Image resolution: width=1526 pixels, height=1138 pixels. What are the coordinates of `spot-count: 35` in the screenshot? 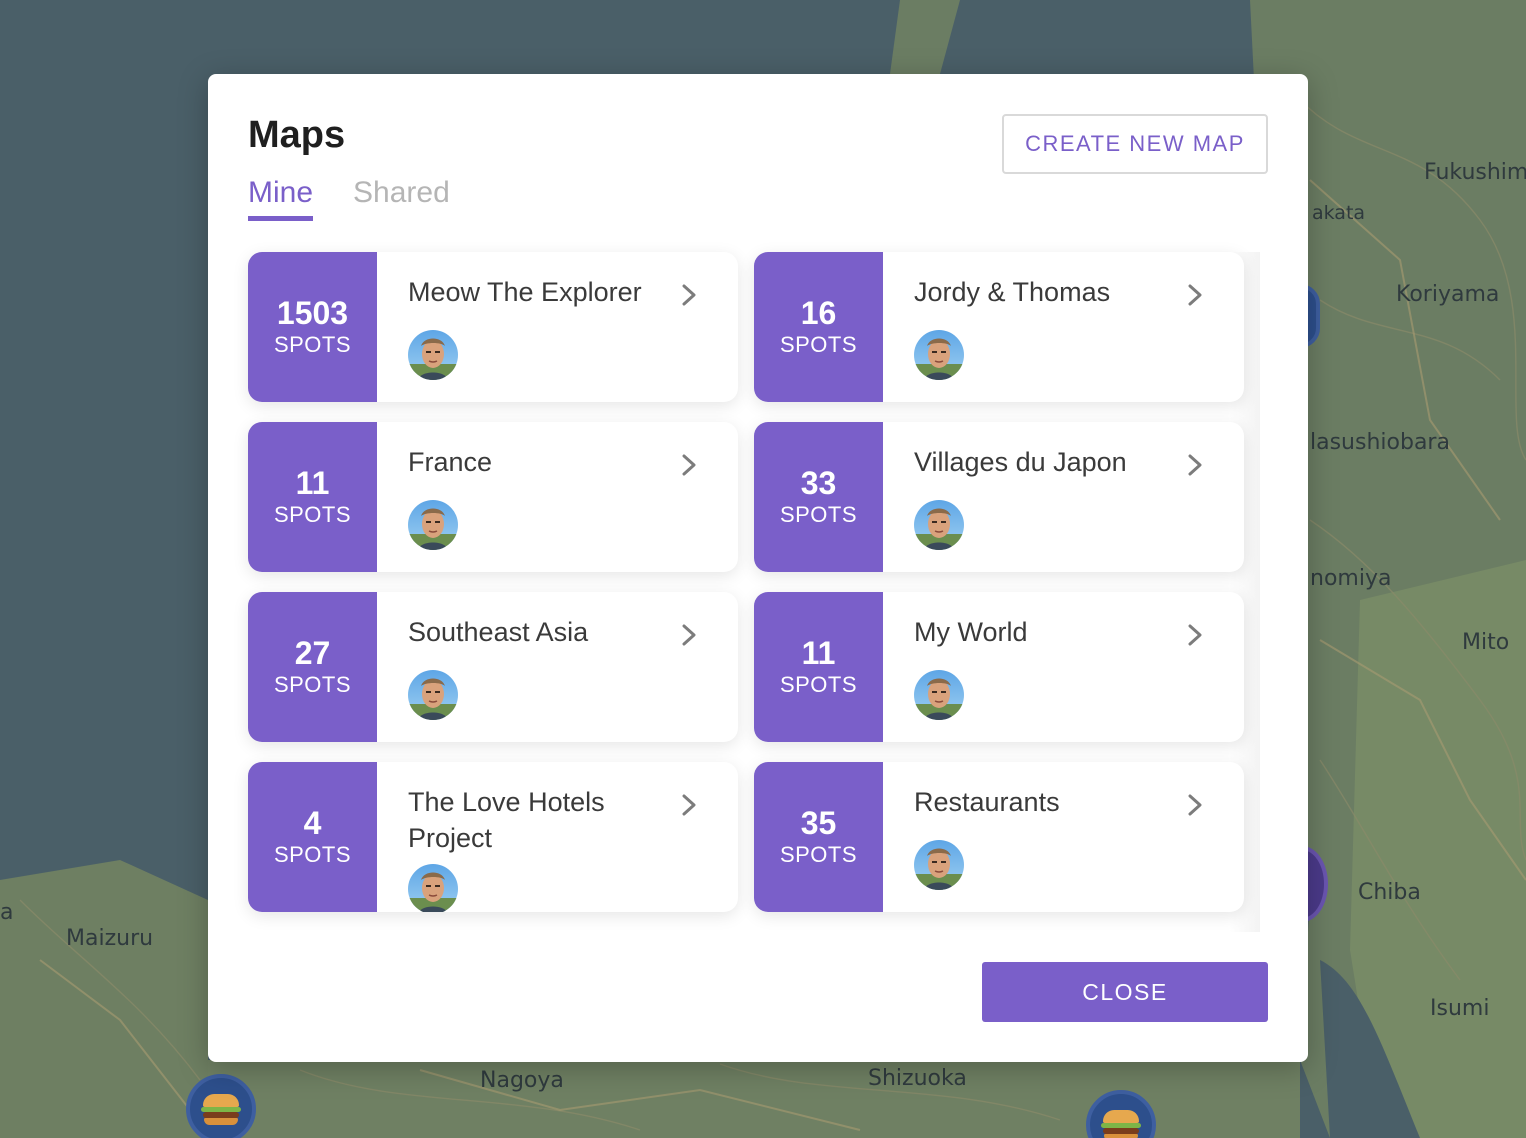 It's located at (818, 823).